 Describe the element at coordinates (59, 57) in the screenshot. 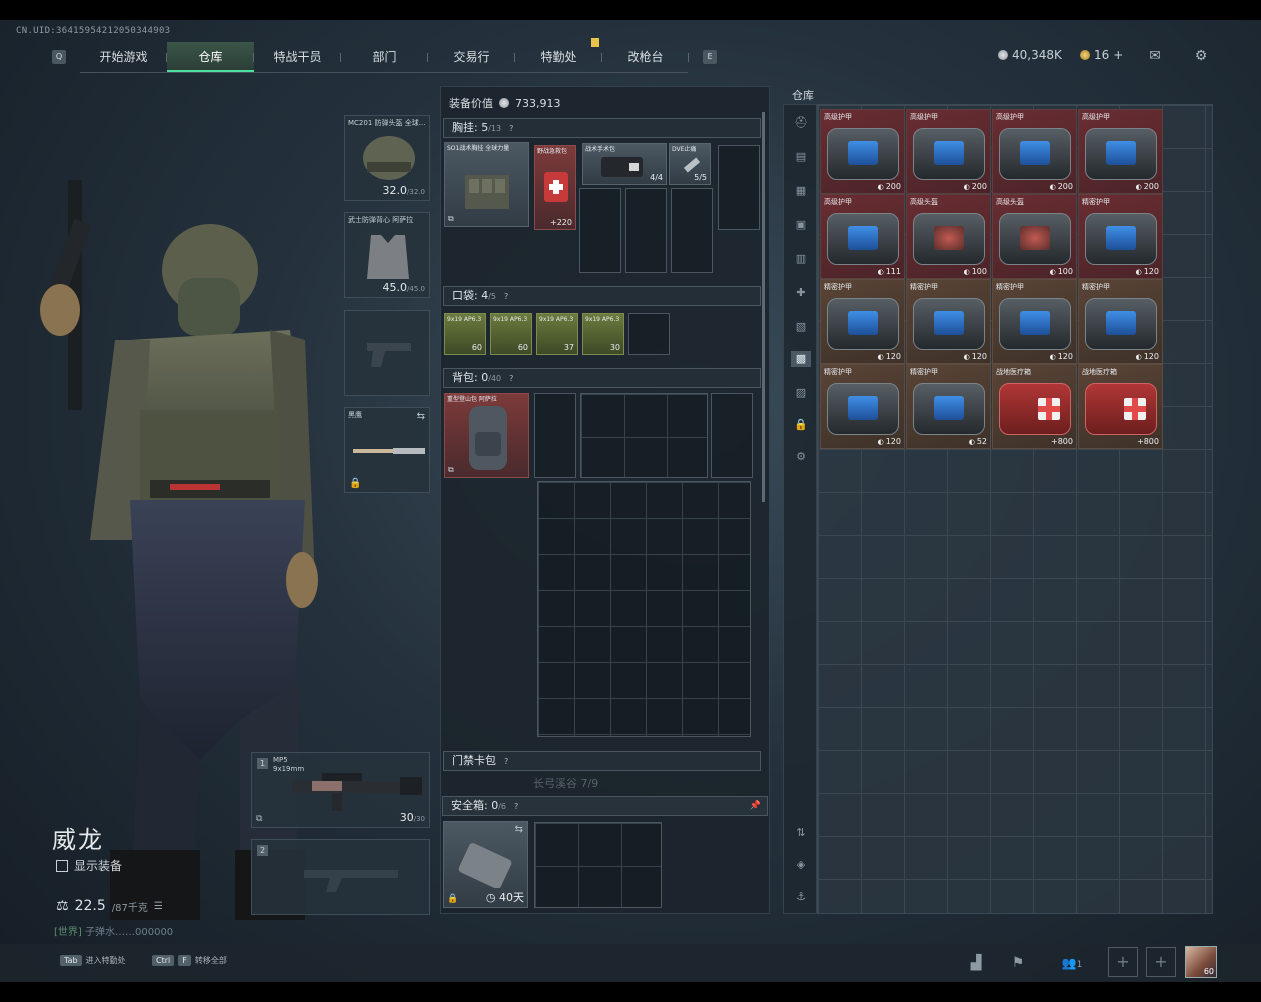

I see `nav-prev-key: Q` at that location.